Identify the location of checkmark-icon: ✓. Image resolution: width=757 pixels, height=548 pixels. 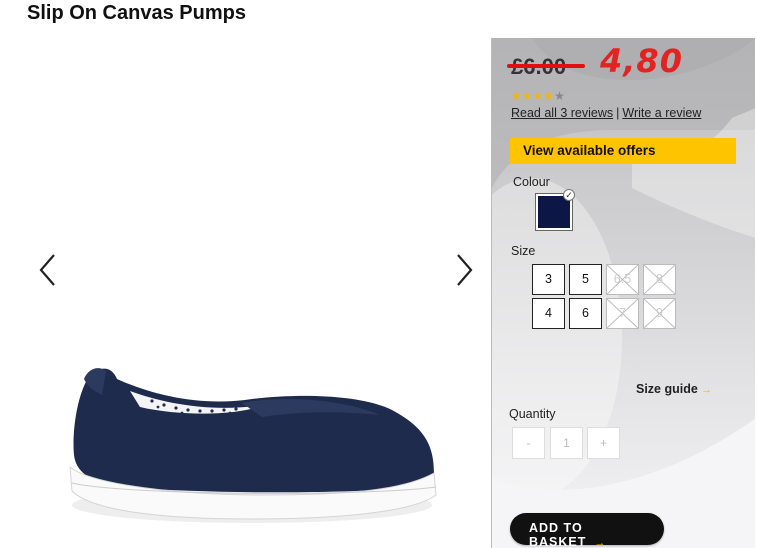
(569, 195).